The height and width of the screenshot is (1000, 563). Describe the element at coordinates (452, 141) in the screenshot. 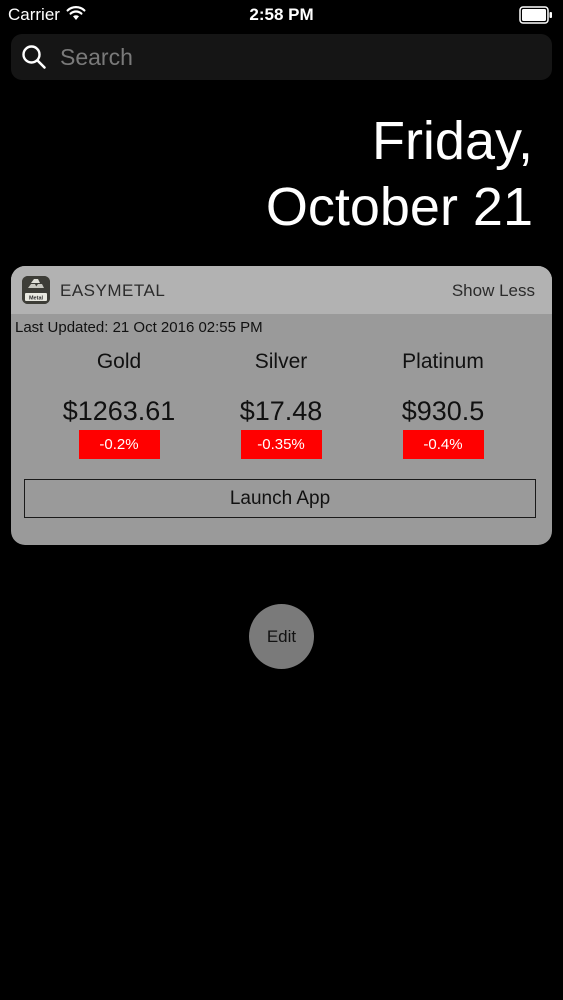

I see `date-weekday: Friday,` at that location.